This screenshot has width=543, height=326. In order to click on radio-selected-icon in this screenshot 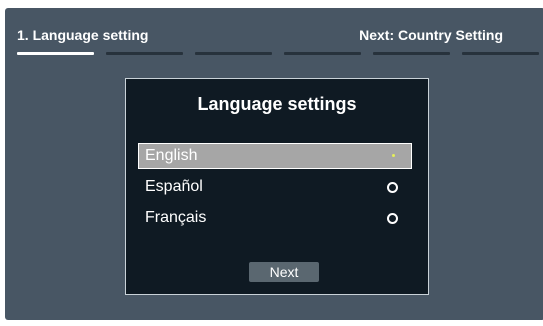, I will do `click(393, 155)`.